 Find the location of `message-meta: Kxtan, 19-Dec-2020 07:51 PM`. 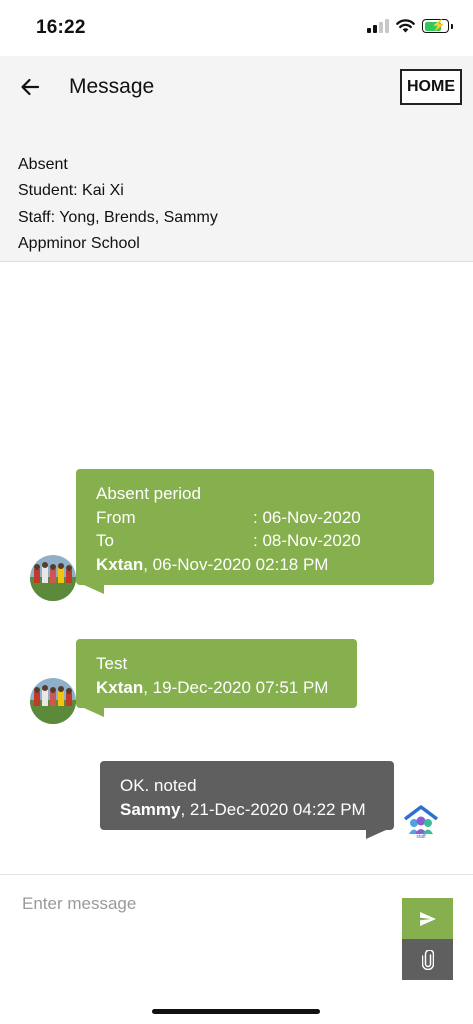

message-meta: Kxtan, 19-Dec-2020 07:51 PM is located at coordinates (216, 688).